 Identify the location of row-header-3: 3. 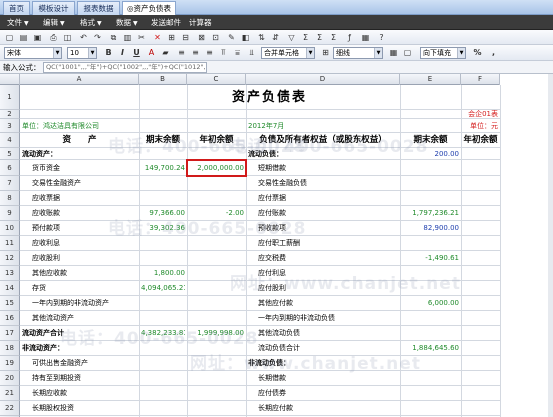
(10, 126).